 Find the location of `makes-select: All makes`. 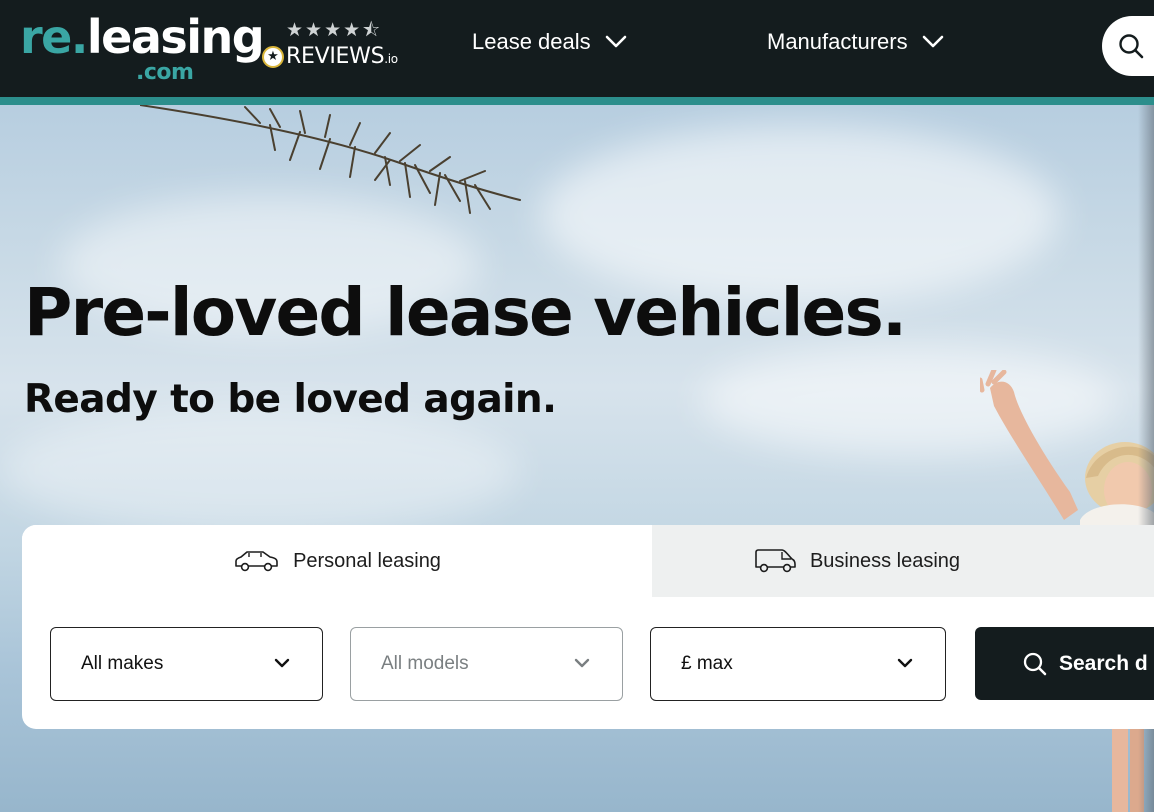

makes-select: All makes is located at coordinates (186, 664).